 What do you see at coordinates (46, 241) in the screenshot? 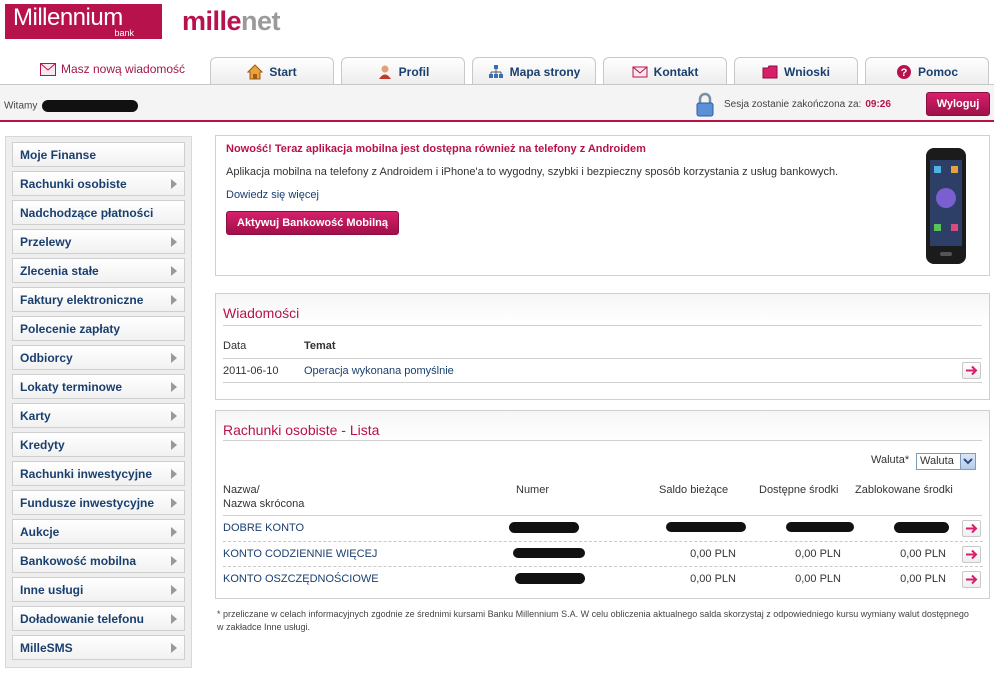
I see `sidebar-item-label: Przelewy` at bounding box center [46, 241].